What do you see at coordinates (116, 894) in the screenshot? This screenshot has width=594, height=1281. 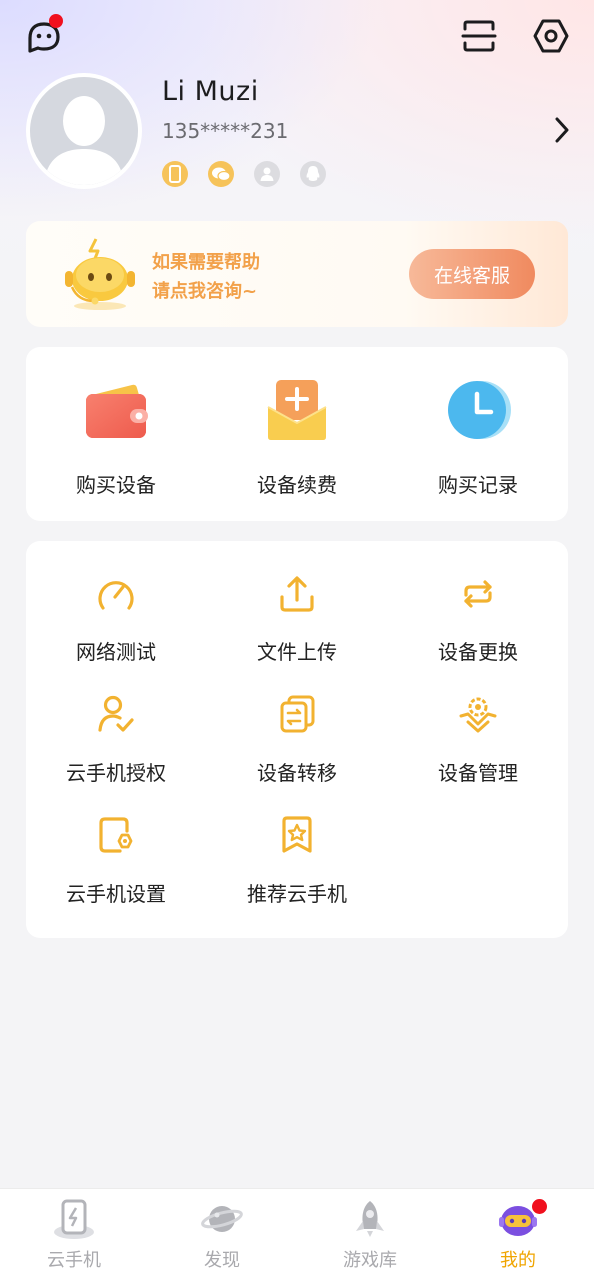 I see `cloud-phone-settings-label: 云手机设置` at bounding box center [116, 894].